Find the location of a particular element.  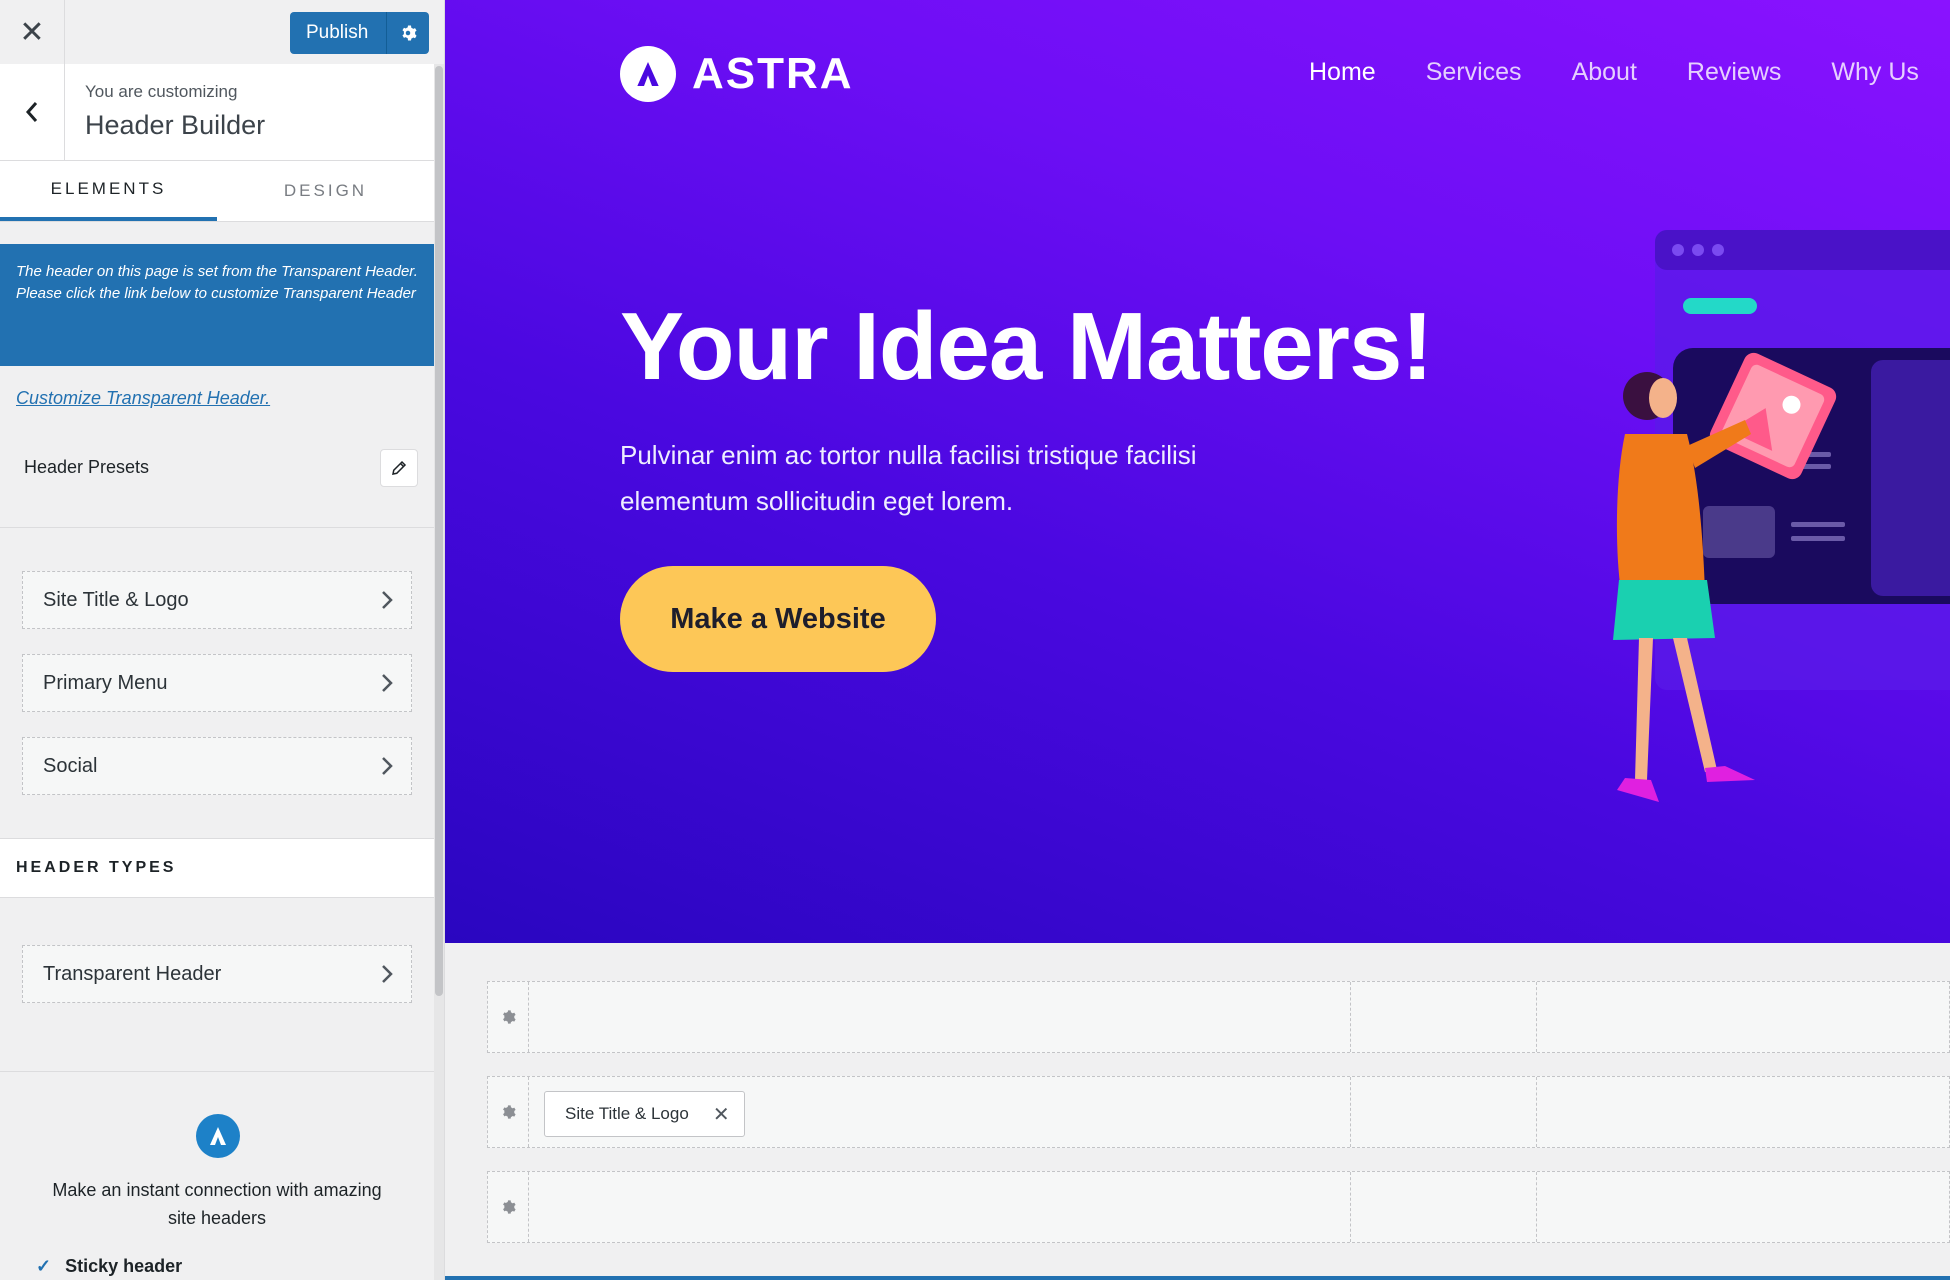

site-title: ASTRA is located at coordinates (773, 73).